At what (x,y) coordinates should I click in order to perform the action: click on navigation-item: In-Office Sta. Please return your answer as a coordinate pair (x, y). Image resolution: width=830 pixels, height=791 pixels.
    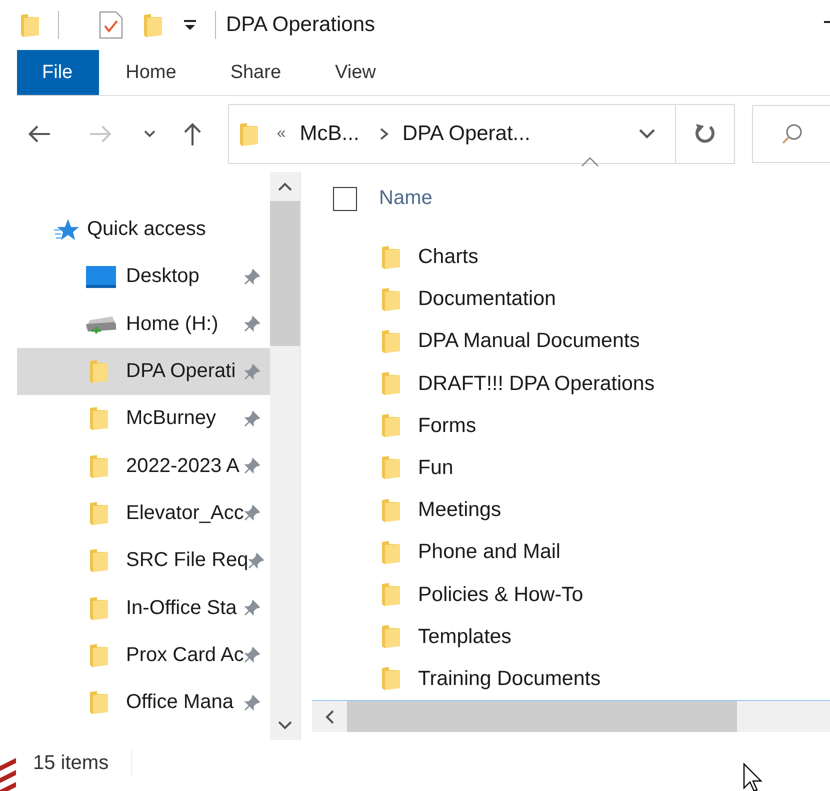
    Looking at the image, I should click on (143, 608).